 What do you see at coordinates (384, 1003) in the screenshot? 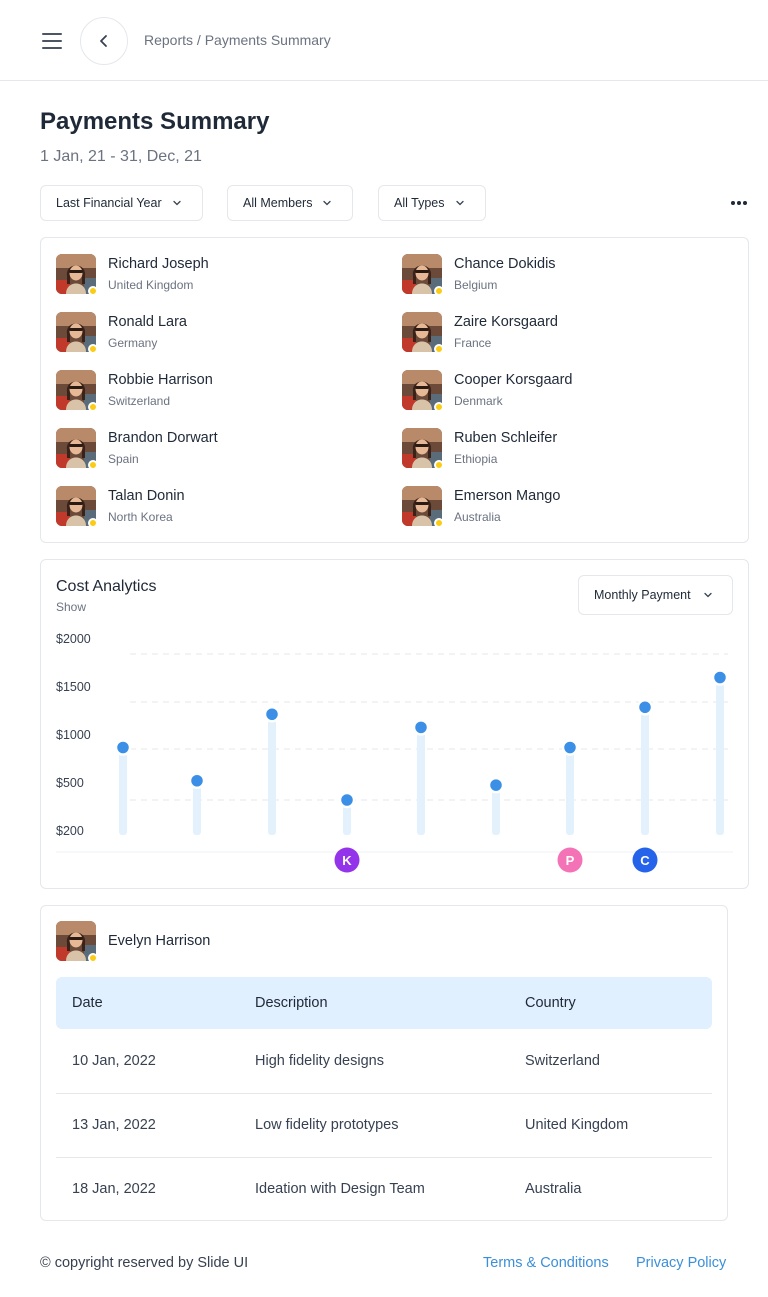
I see `table-header: Date Description Country` at bounding box center [384, 1003].